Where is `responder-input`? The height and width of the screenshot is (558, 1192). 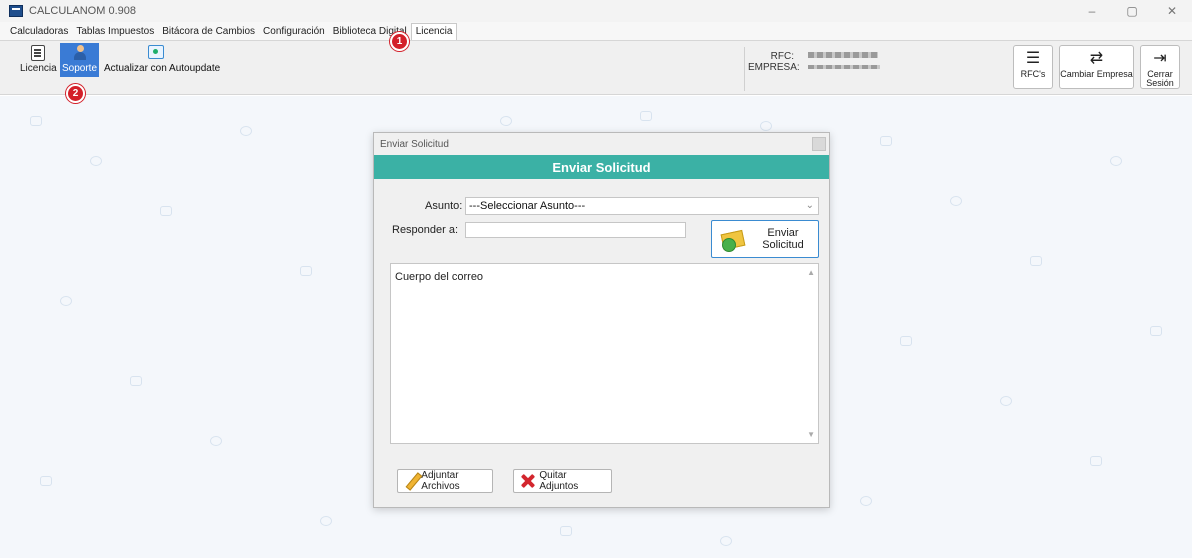
responder-input is located at coordinates (575, 230).